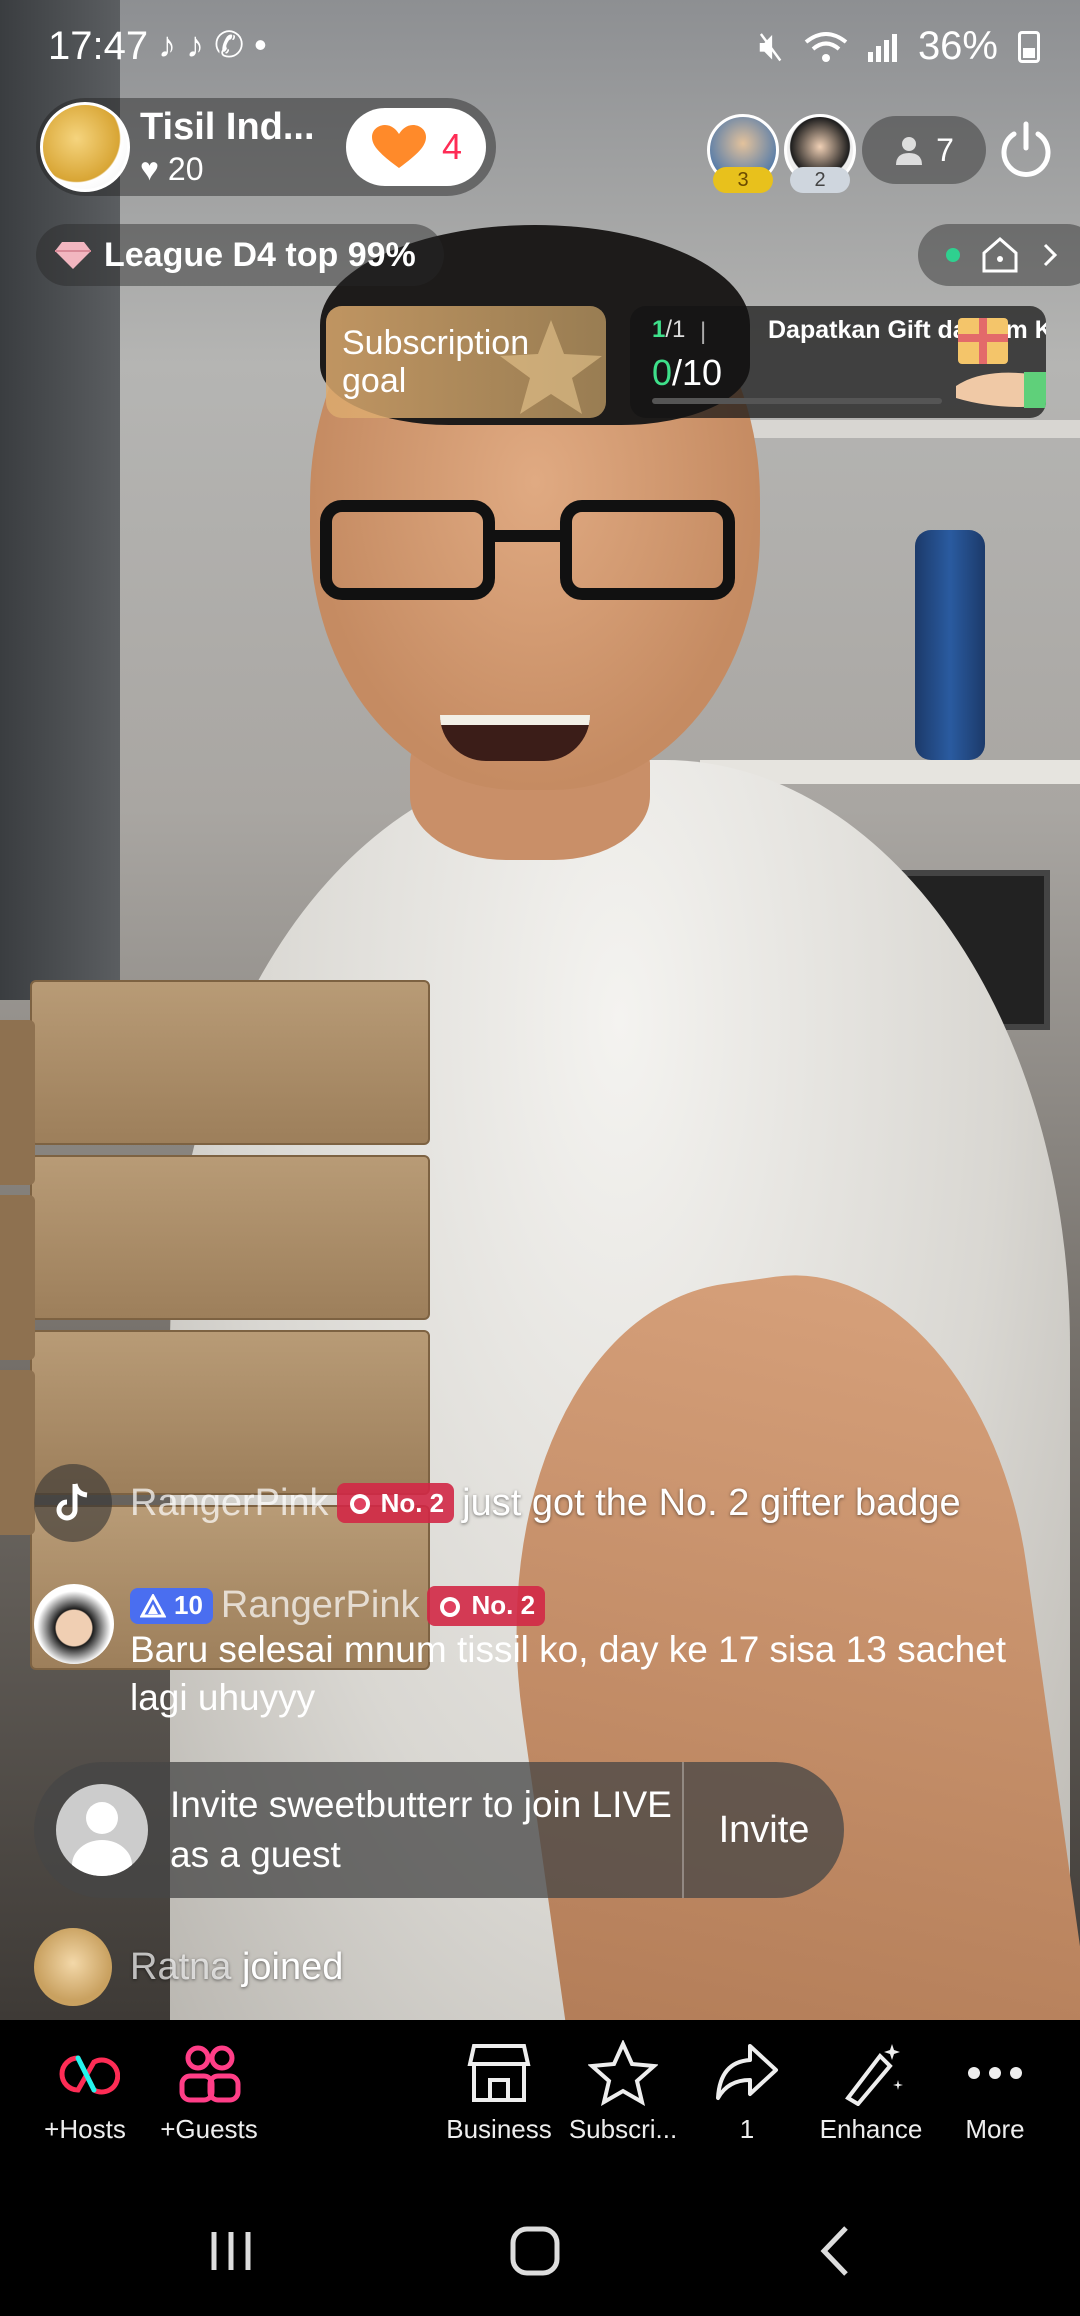 This screenshot has width=1080, height=2316. I want to click on business-button: Business, so click(499, 2092).